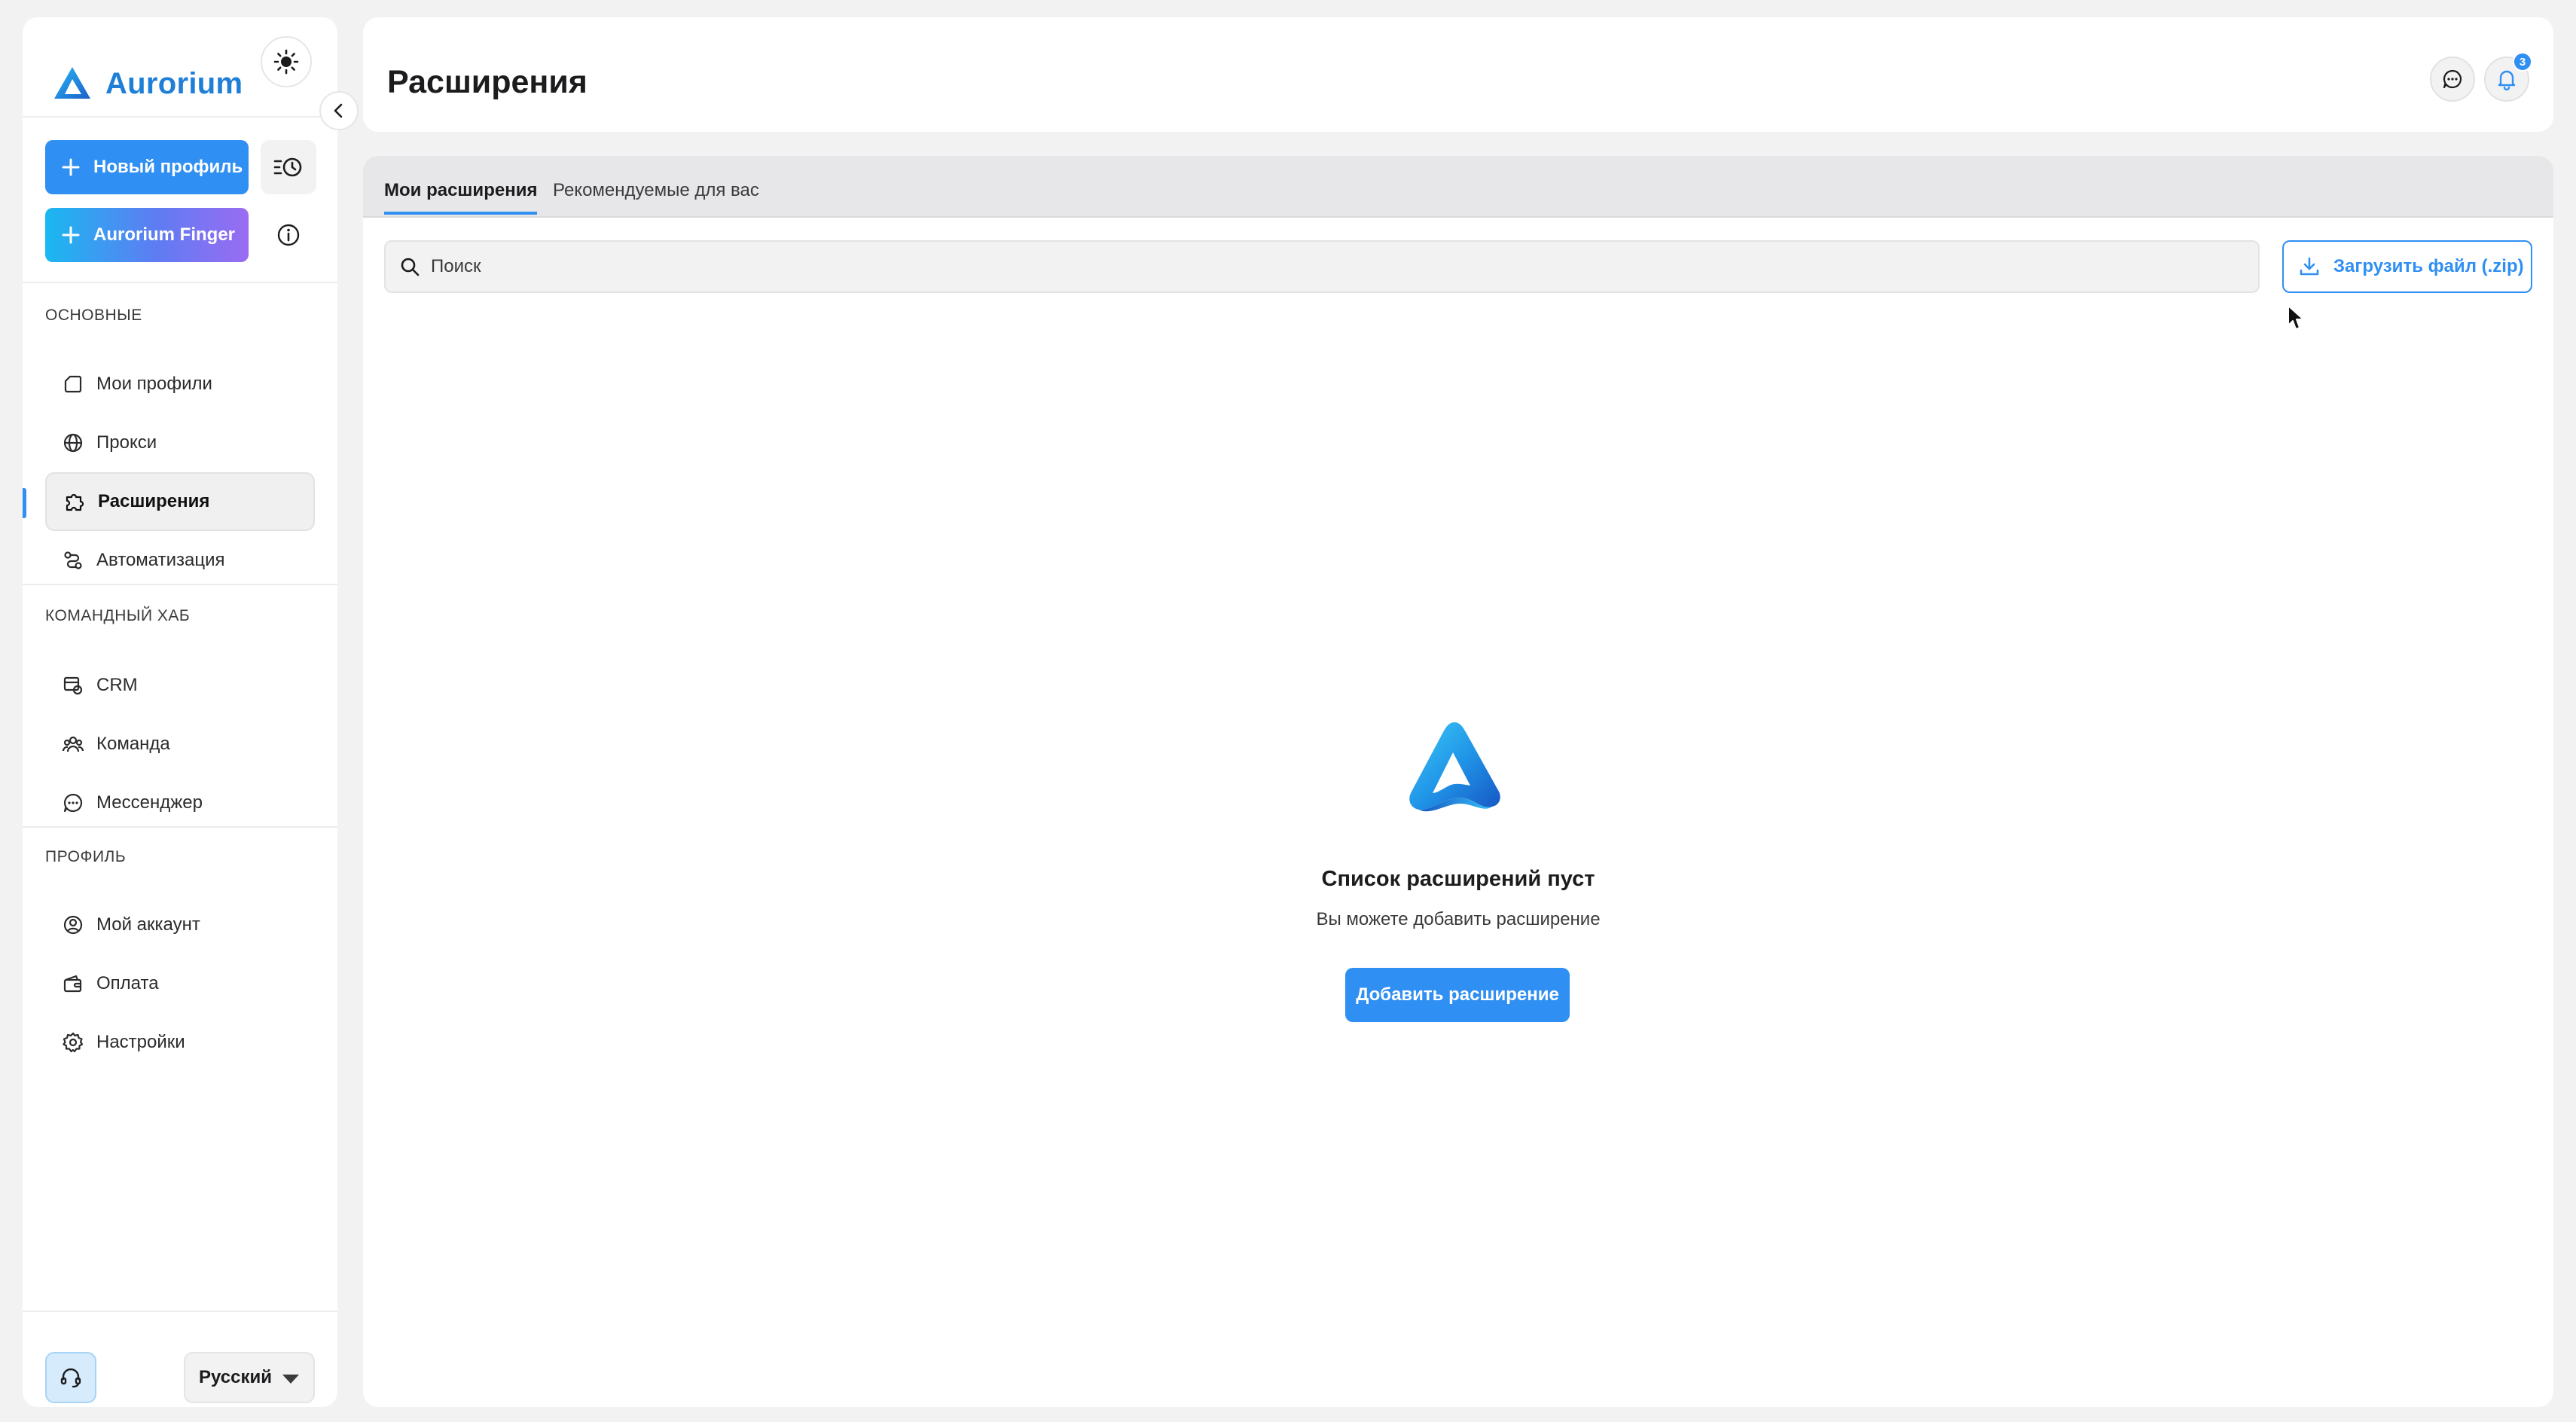 Image resolution: width=2576 pixels, height=1422 pixels. Describe the element at coordinates (1458, 879) in the screenshot. I see `empty-state-title: Список расширений пуст` at that location.